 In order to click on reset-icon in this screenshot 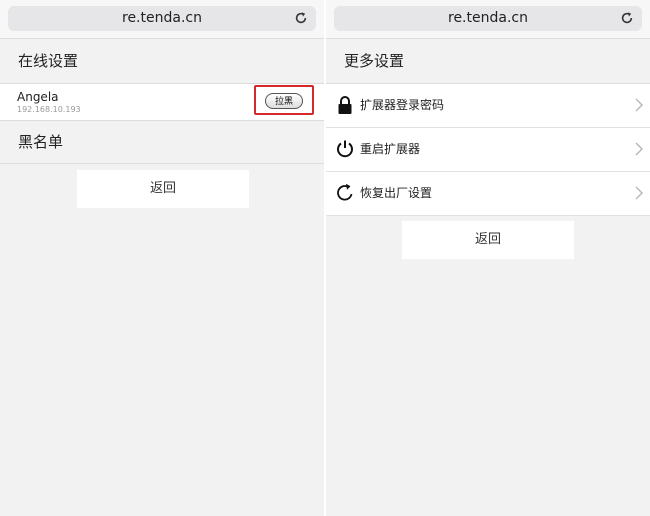, I will do `click(345, 192)`.